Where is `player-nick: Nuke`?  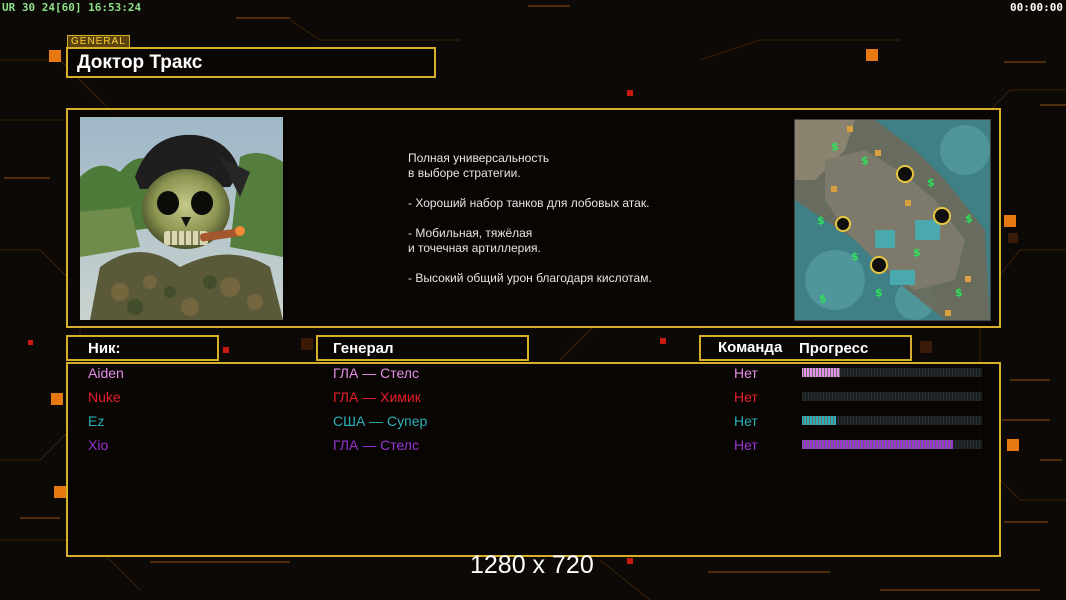 player-nick: Nuke is located at coordinates (104, 397).